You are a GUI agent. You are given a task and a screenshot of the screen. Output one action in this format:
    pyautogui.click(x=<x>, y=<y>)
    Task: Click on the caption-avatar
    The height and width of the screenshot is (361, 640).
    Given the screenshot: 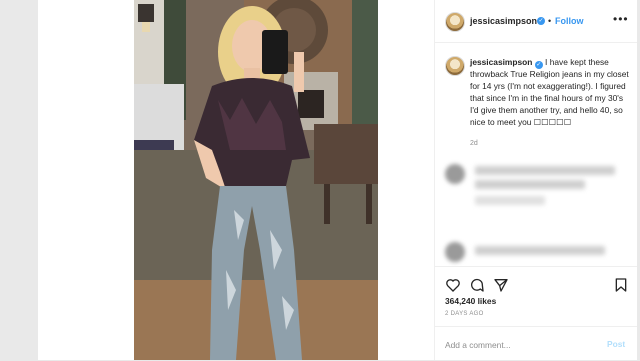 What is the action you would take?
    pyautogui.click(x=455, y=66)
    